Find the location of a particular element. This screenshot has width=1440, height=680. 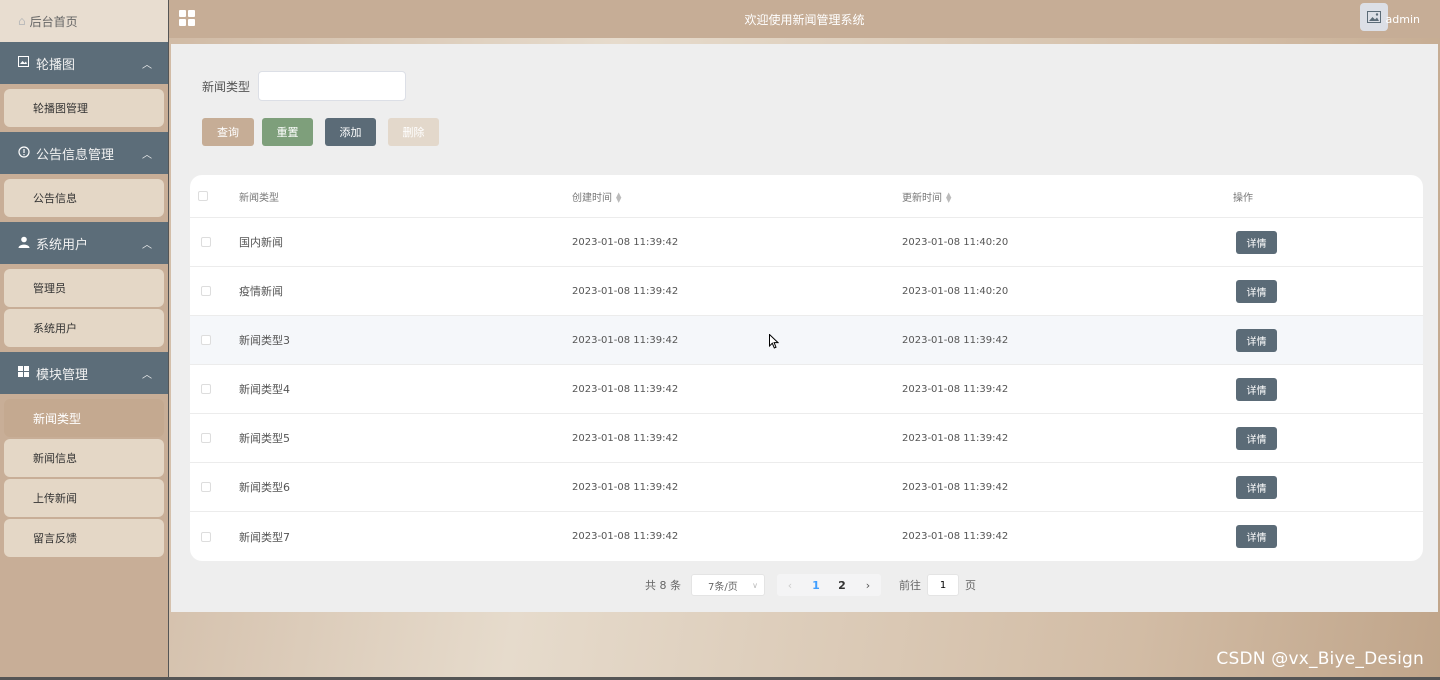

cell-type: 新闻类型3 is located at coordinates (264, 340).